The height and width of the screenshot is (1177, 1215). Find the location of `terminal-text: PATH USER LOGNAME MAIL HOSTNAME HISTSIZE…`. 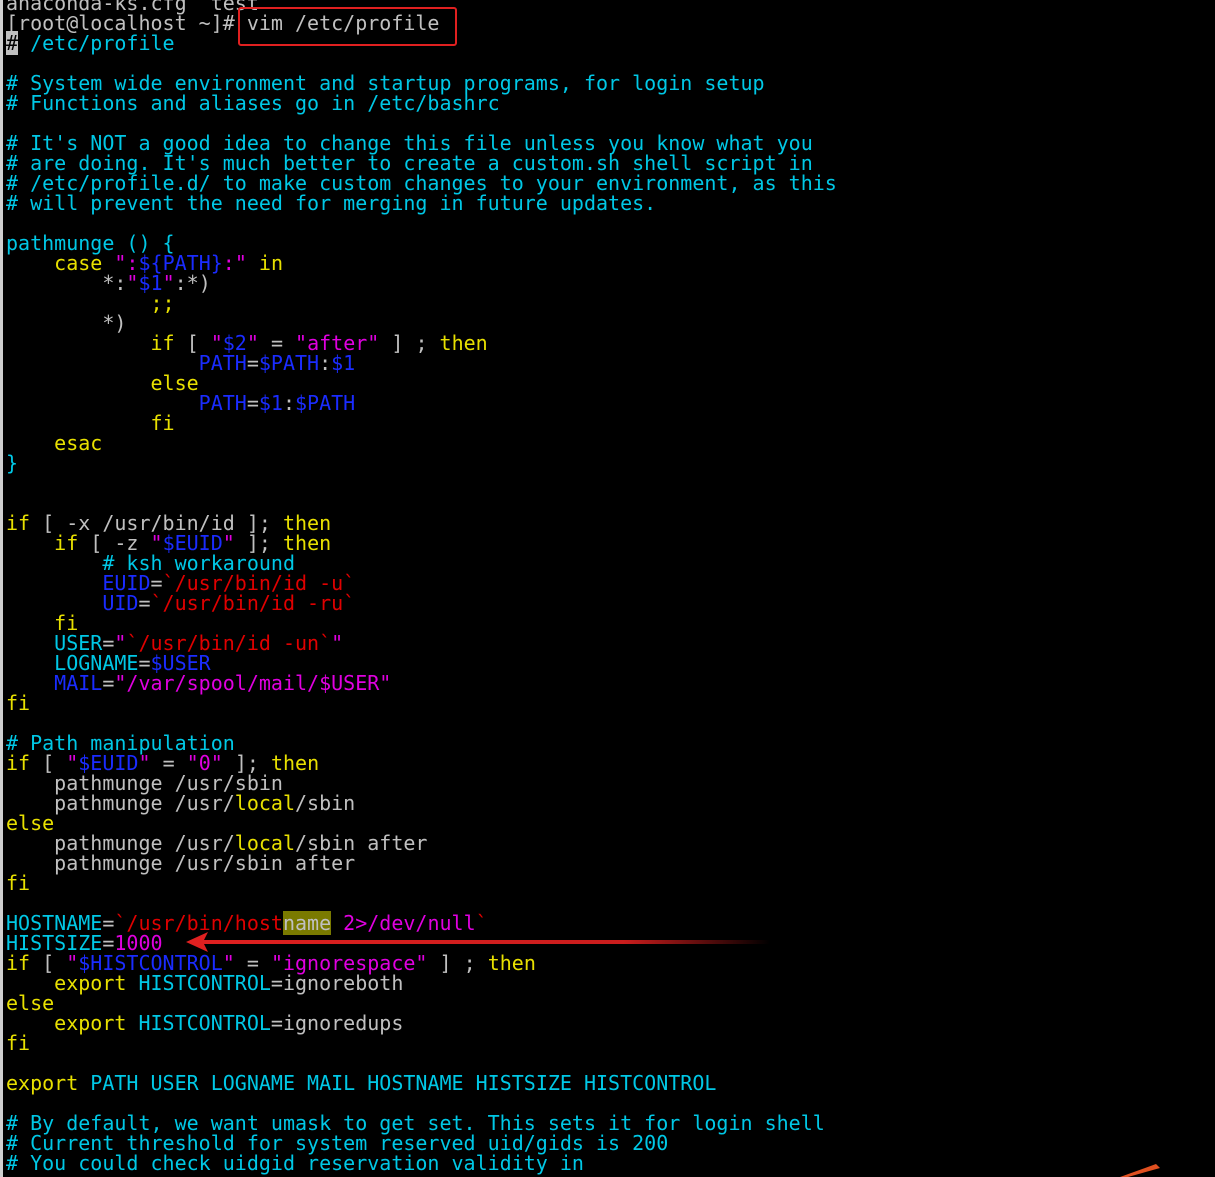

terminal-text: PATH USER LOGNAME MAIL HOSTNAME HISTSIZE… is located at coordinates (403, 1083).